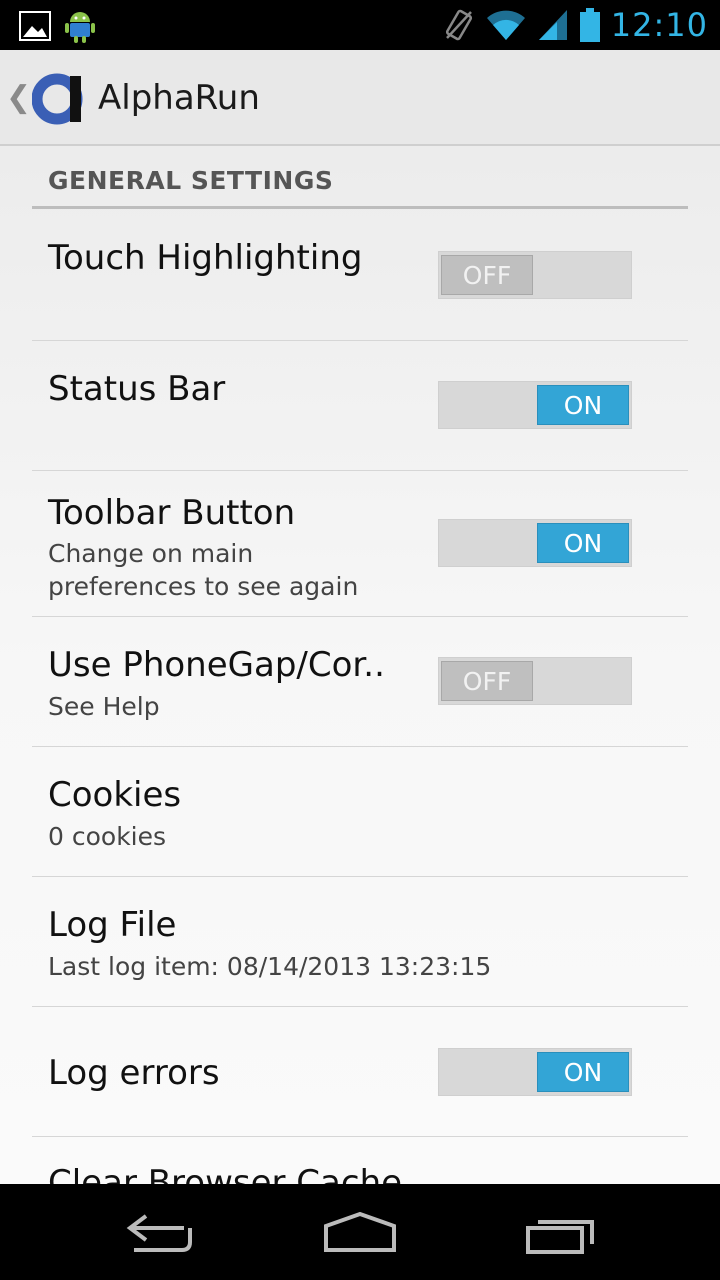 The width and height of the screenshot is (720, 1280). I want to click on setting-touch-highlighting: Touch Highlighting OFF, so click(360, 275).